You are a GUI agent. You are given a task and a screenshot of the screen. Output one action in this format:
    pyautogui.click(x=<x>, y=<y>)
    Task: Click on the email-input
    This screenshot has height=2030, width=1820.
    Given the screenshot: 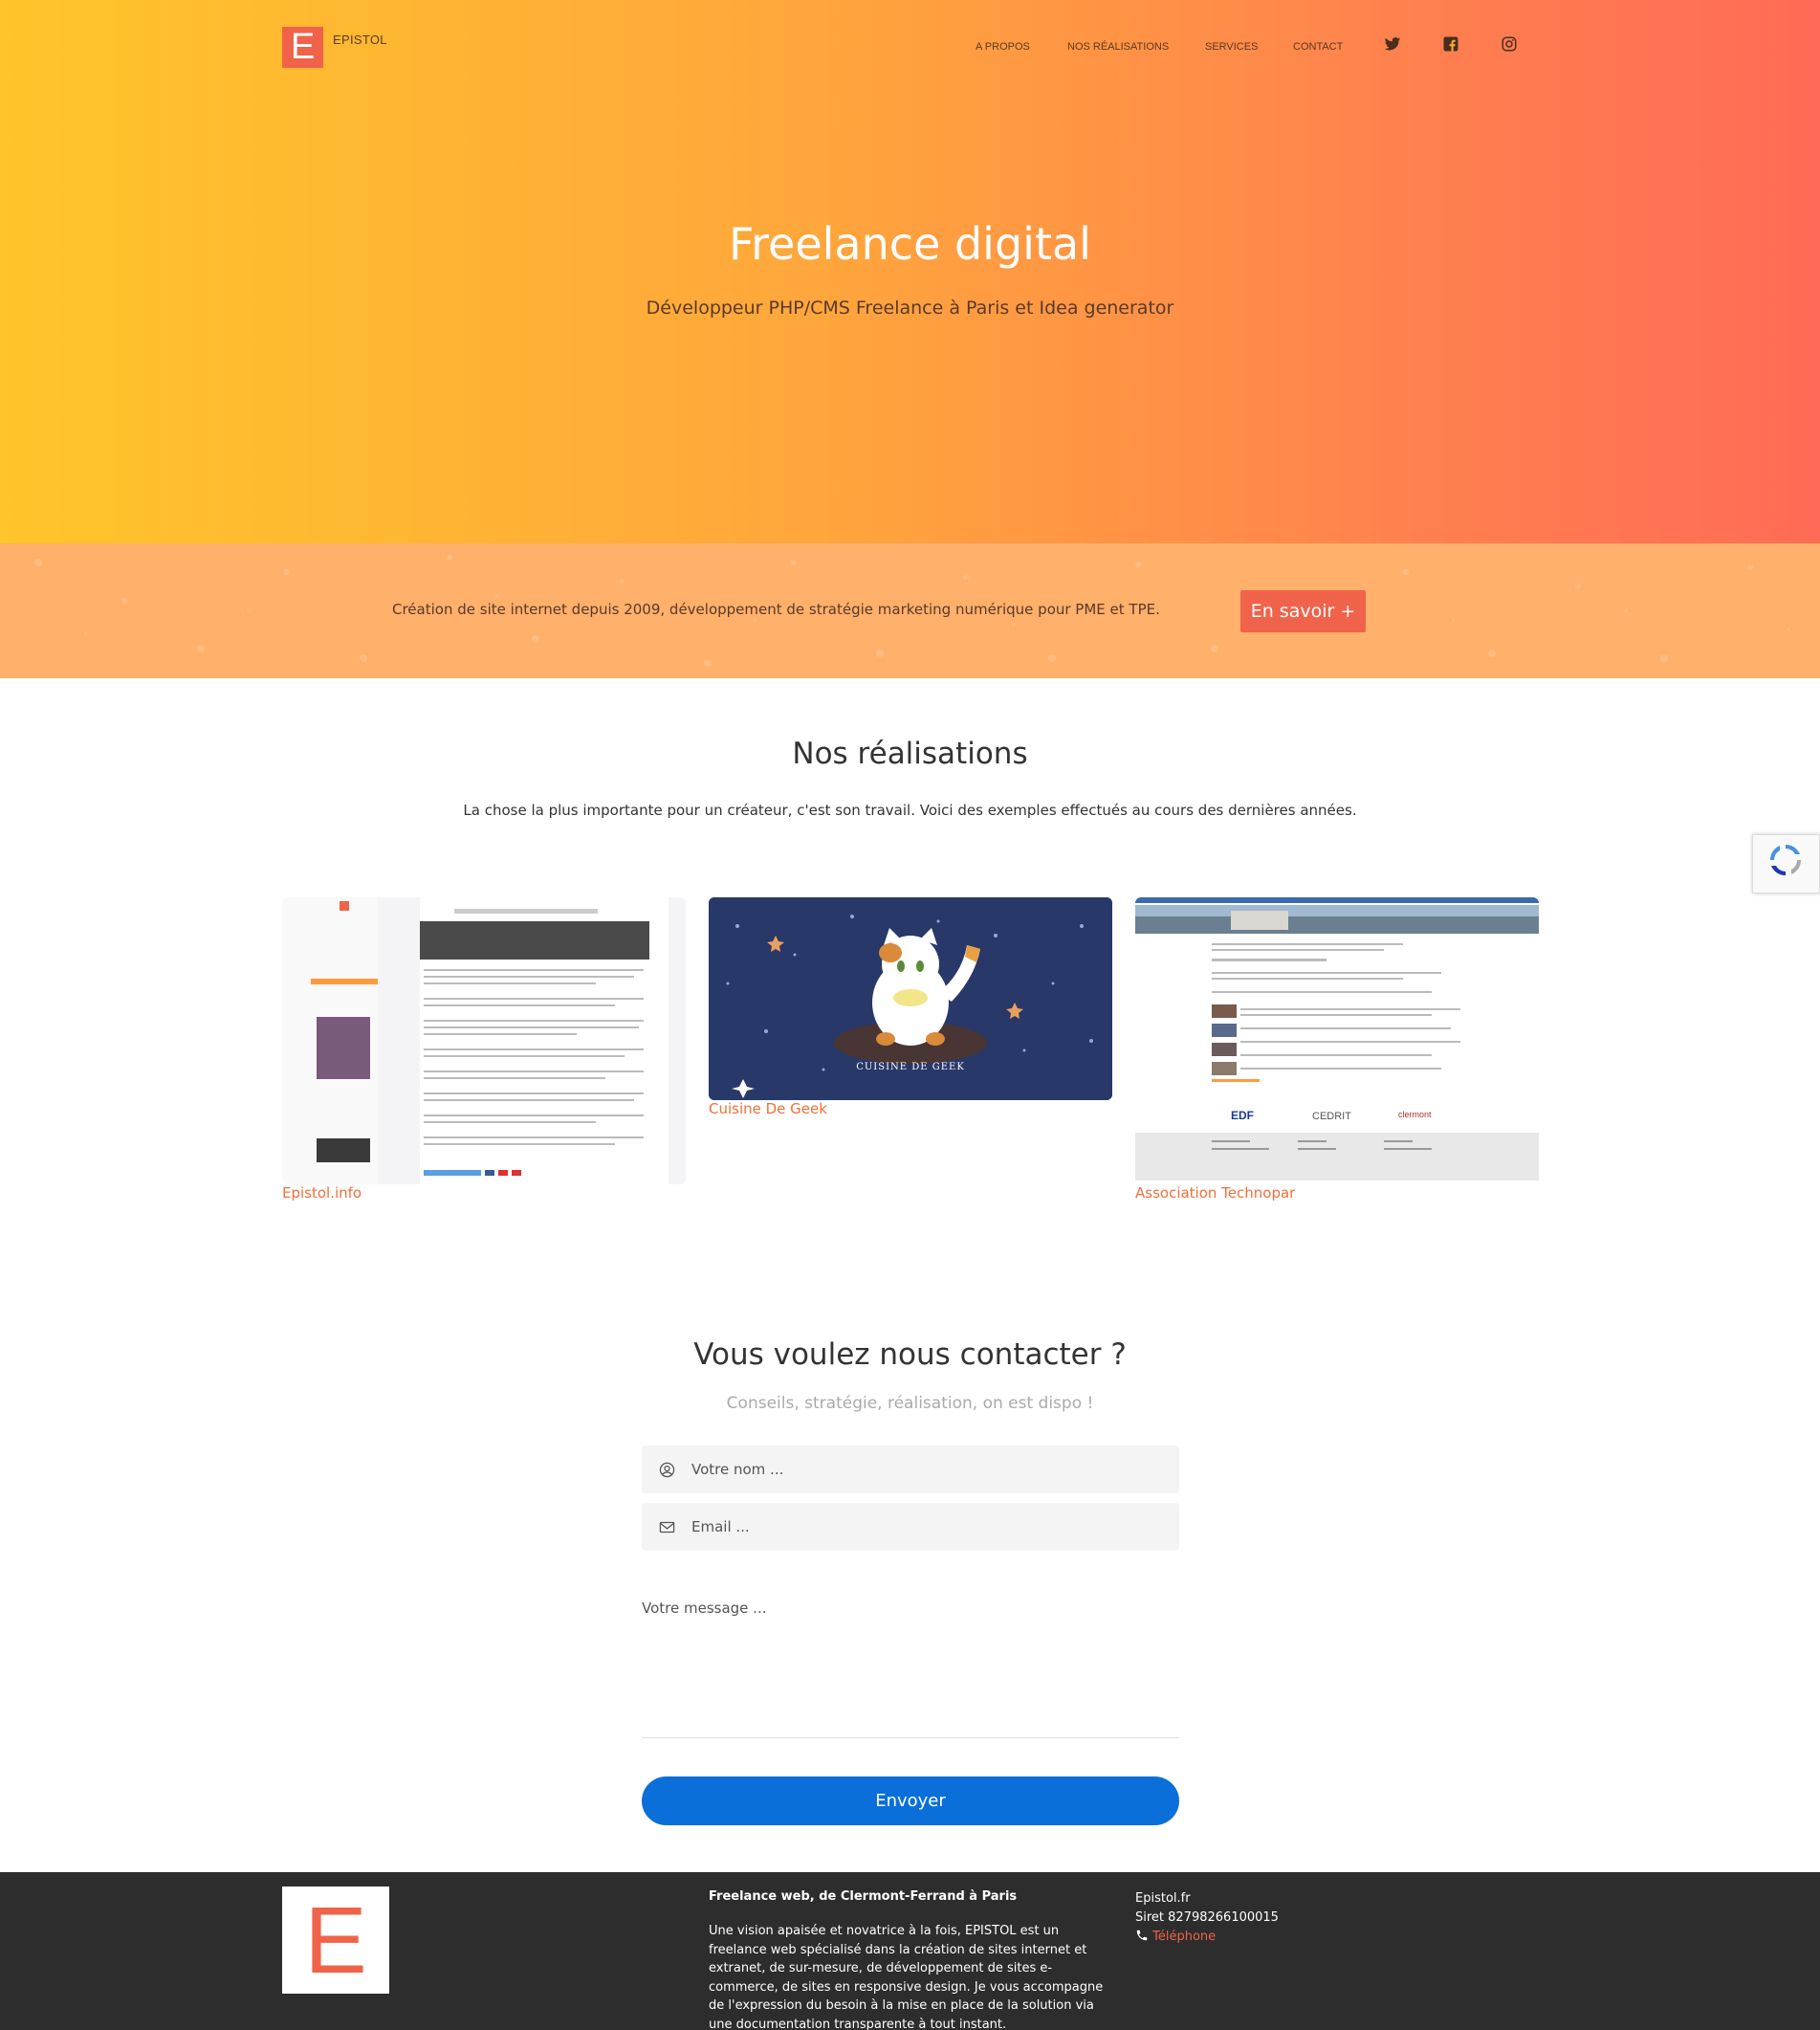 What is the action you would take?
    pyautogui.click(x=930, y=1527)
    